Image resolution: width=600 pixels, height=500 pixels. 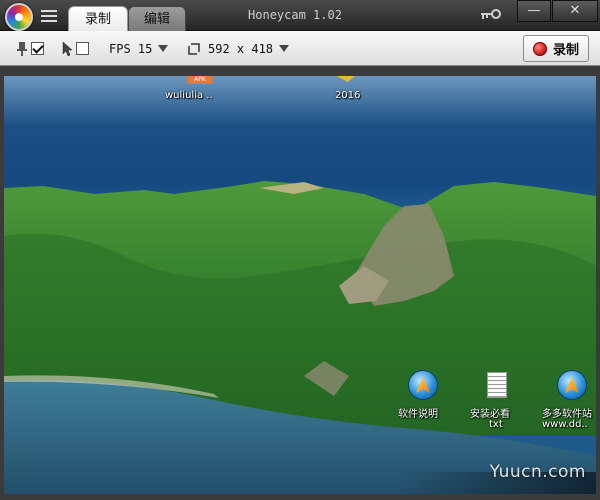 What do you see at coordinates (131, 48) in the screenshot?
I see `fps-value: FPS 15` at bounding box center [131, 48].